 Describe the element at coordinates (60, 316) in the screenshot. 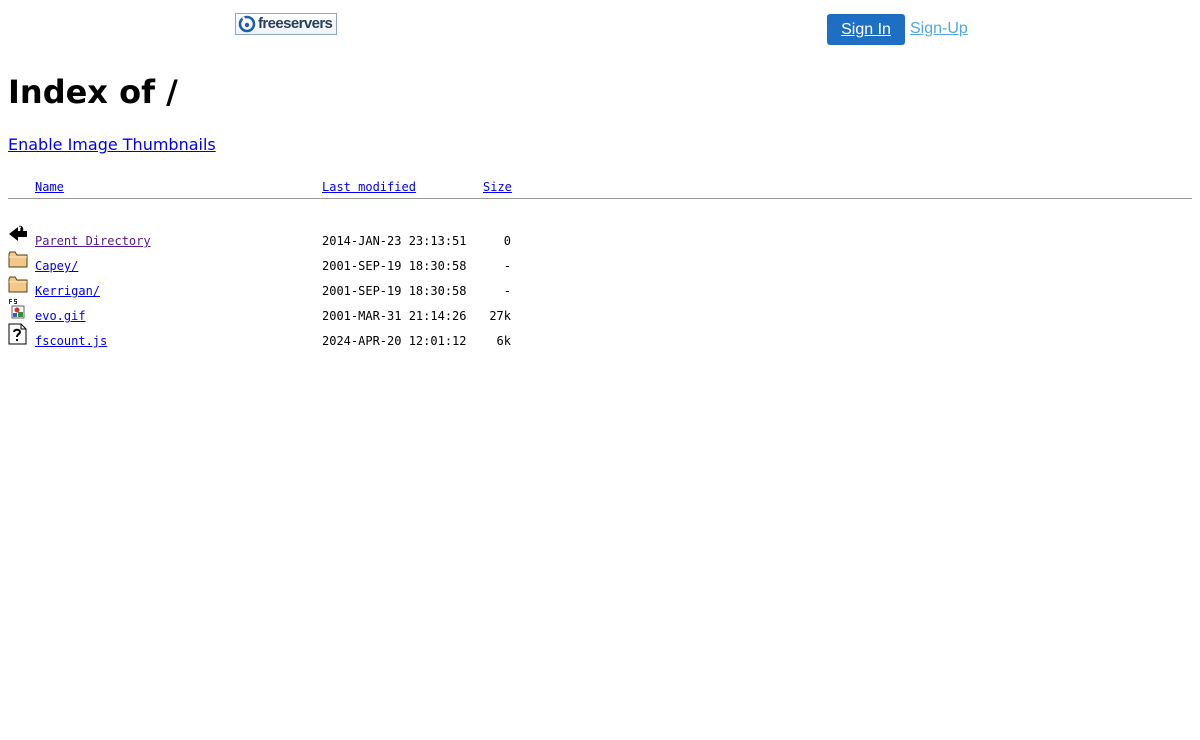

I see `file-link: evo.gif` at that location.